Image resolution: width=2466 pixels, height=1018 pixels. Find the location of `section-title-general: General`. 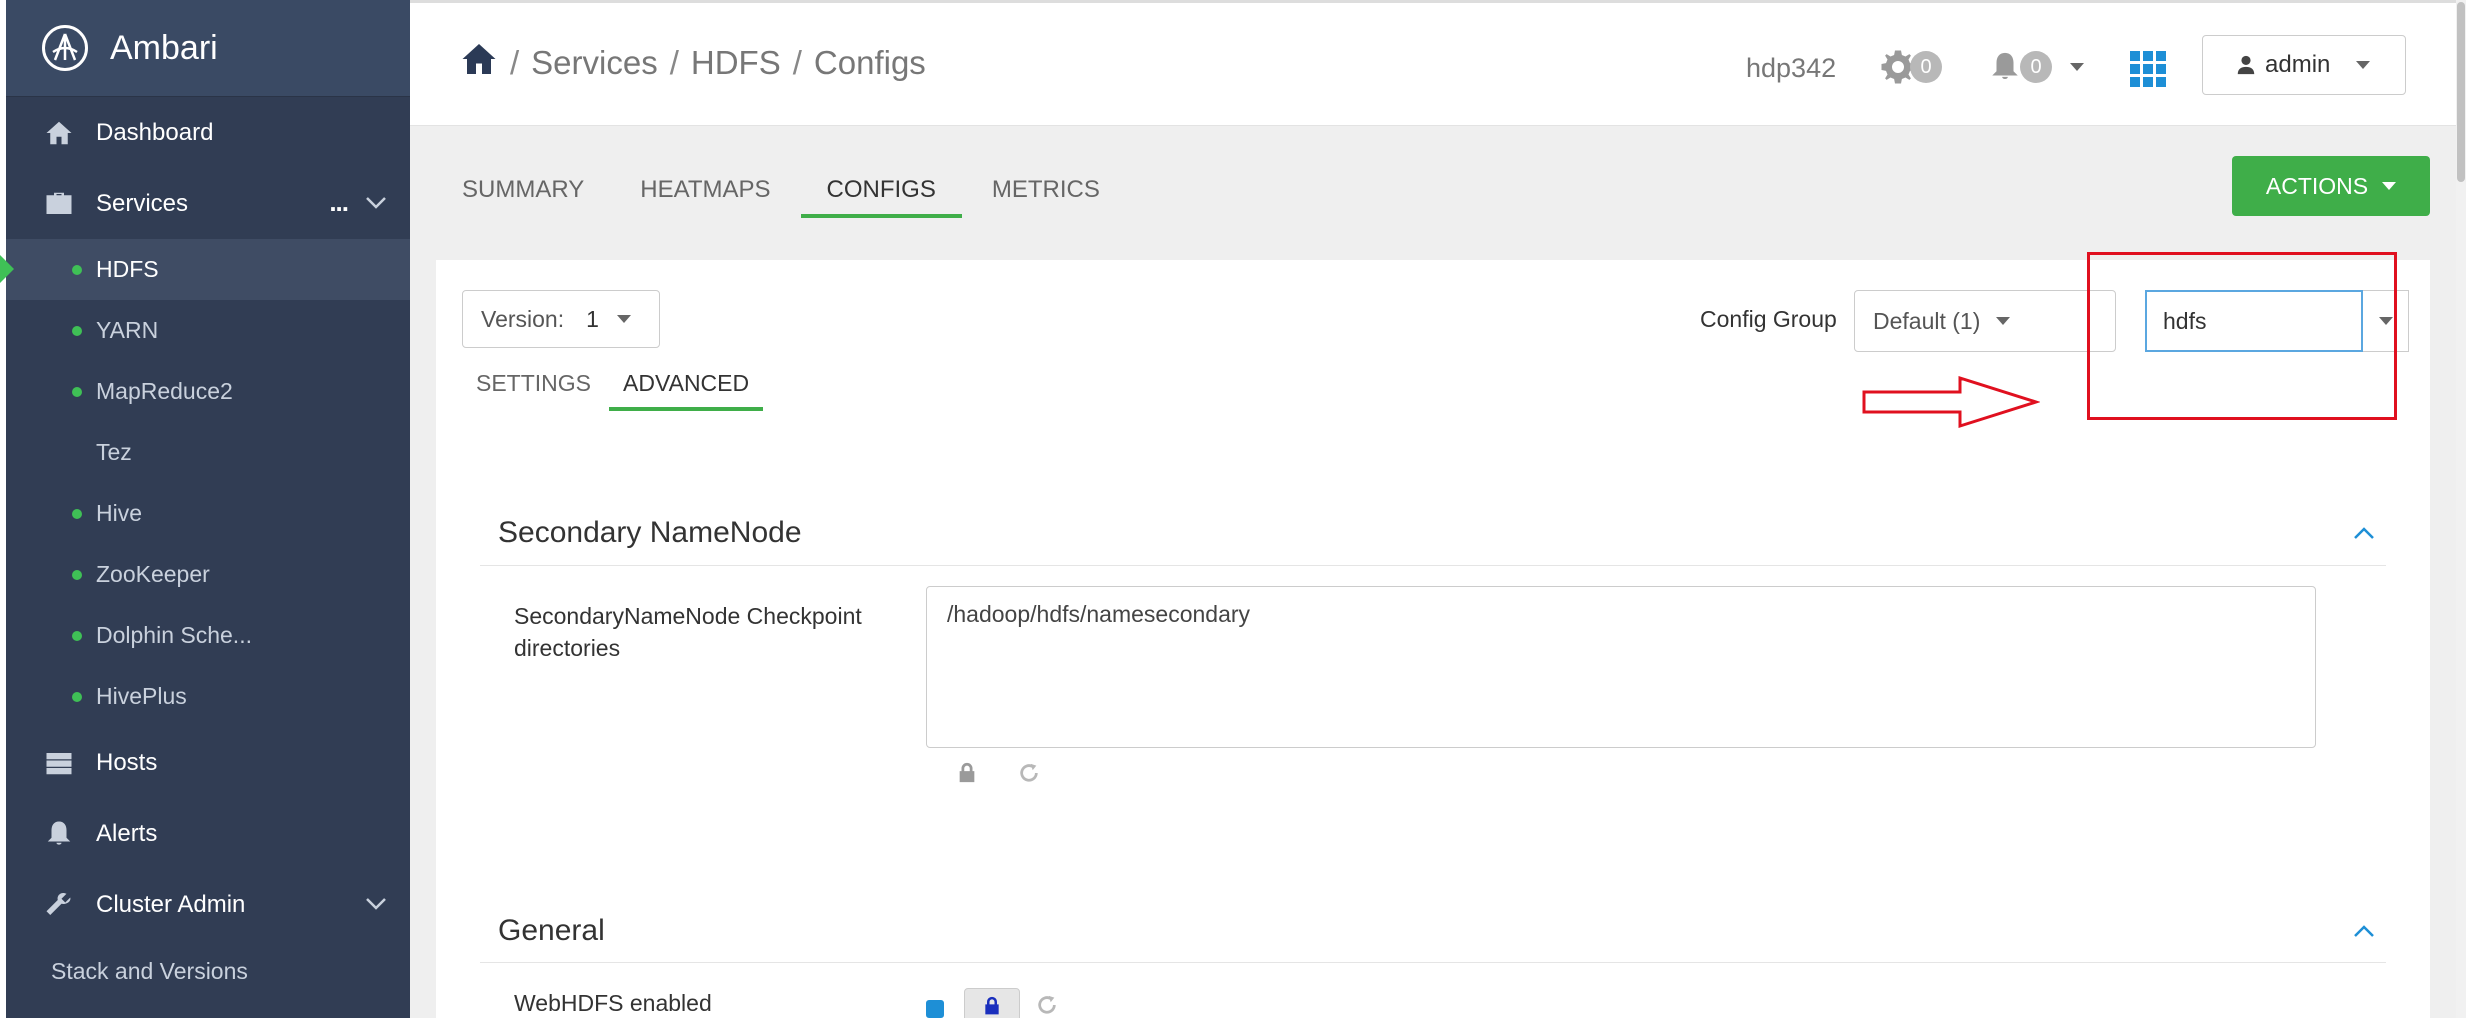

section-title-general: General is located at coordinates (551, 931).